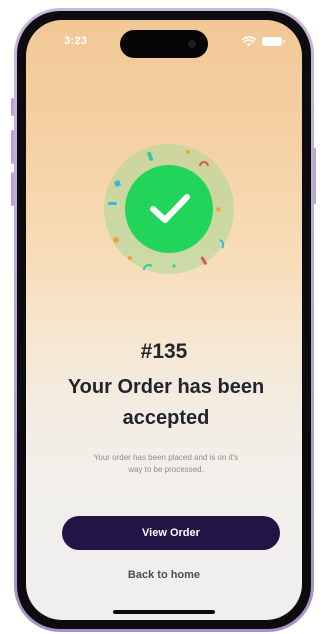 The height and width of the screenshot is (634, 323). What do you see at coordinates (314, 176) in the screenshot?
I see `power-button` at bounding box center [314, 176].